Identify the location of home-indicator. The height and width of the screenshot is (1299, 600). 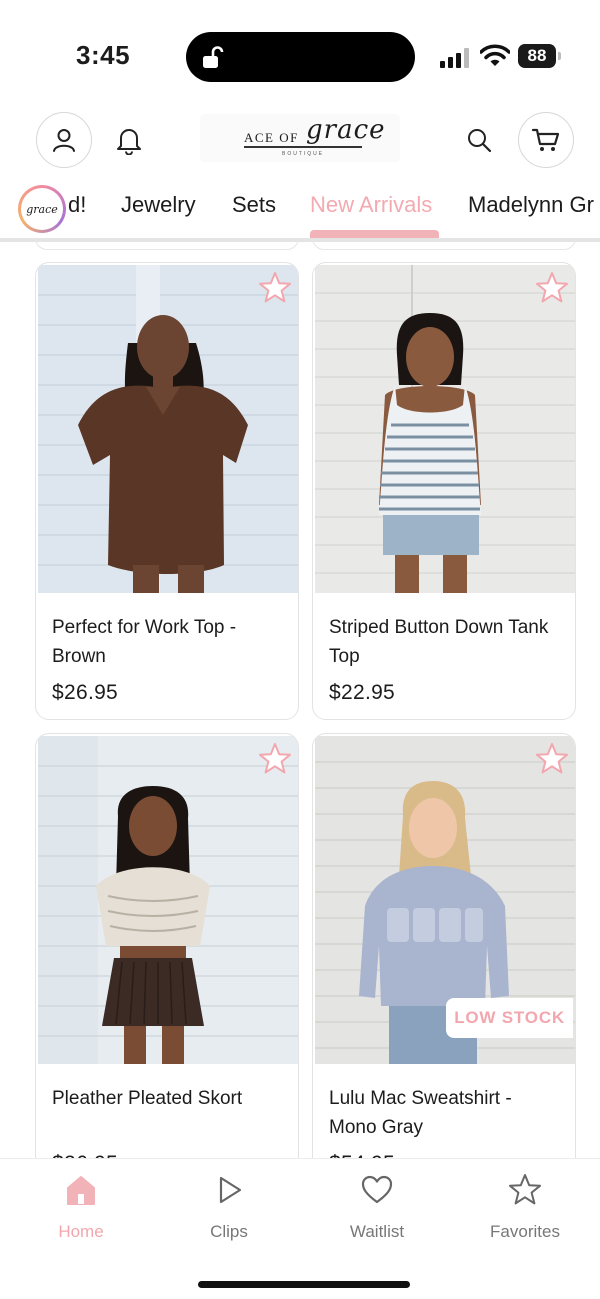
(304, 1284).